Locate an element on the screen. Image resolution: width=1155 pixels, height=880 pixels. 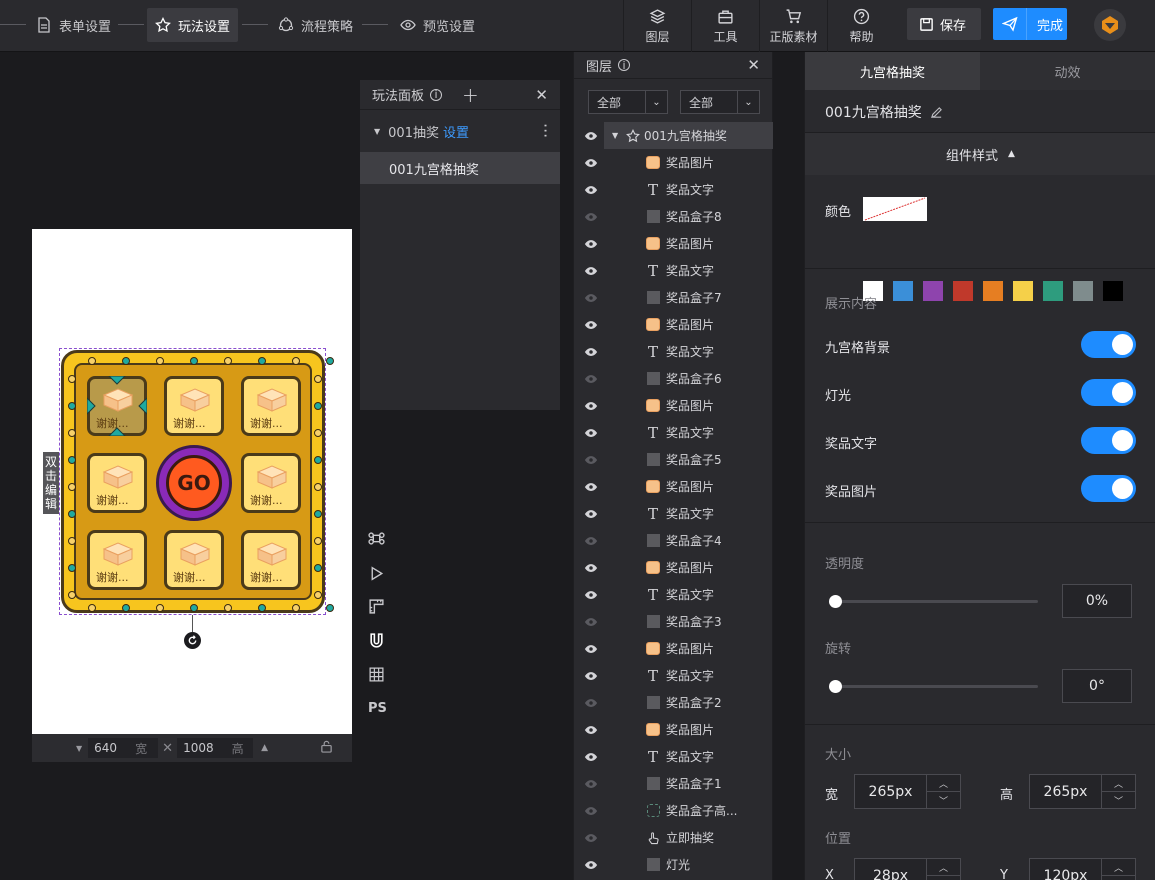
layer-filter-select-1: 全部 ⌄ is located at coordinates (628, 102).